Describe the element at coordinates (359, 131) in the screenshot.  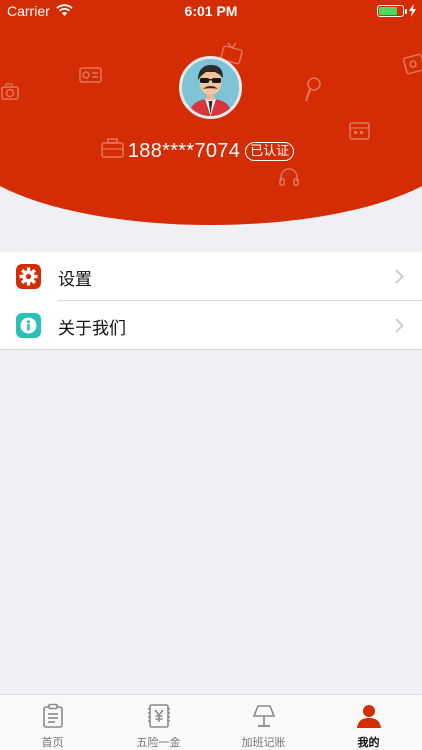
I see `calendar-icon` at that location.